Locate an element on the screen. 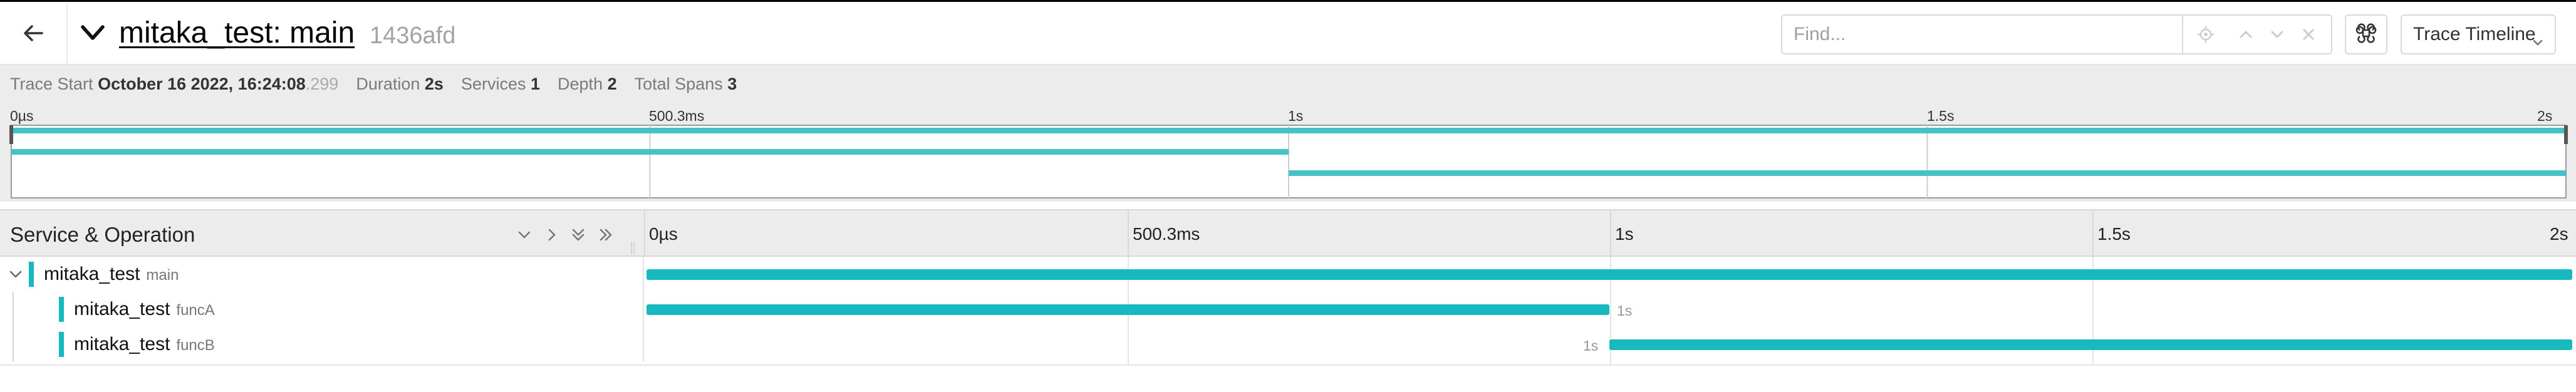 The width and height of the screenshot is (2576, 392). total-spans-label: Total Spans is located at coordinates (678, 84).